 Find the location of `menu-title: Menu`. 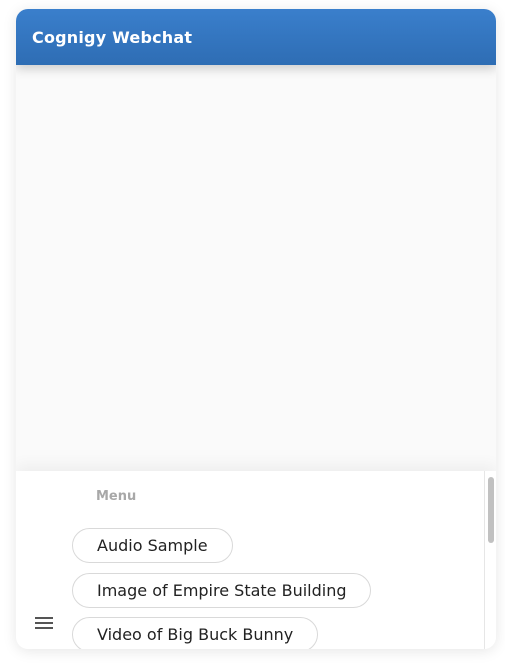

menu-title: Menu is located at coordinates (116, 496).